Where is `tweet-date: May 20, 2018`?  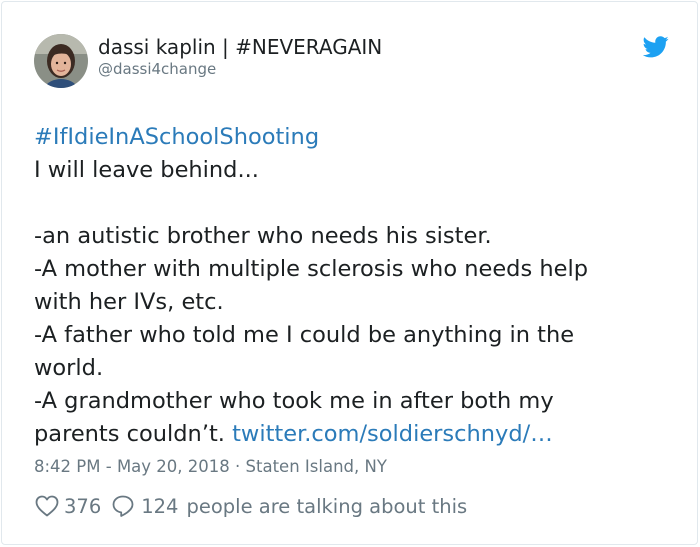 tweet-date: May 20, 2018 is located at coordinates (173, 466).